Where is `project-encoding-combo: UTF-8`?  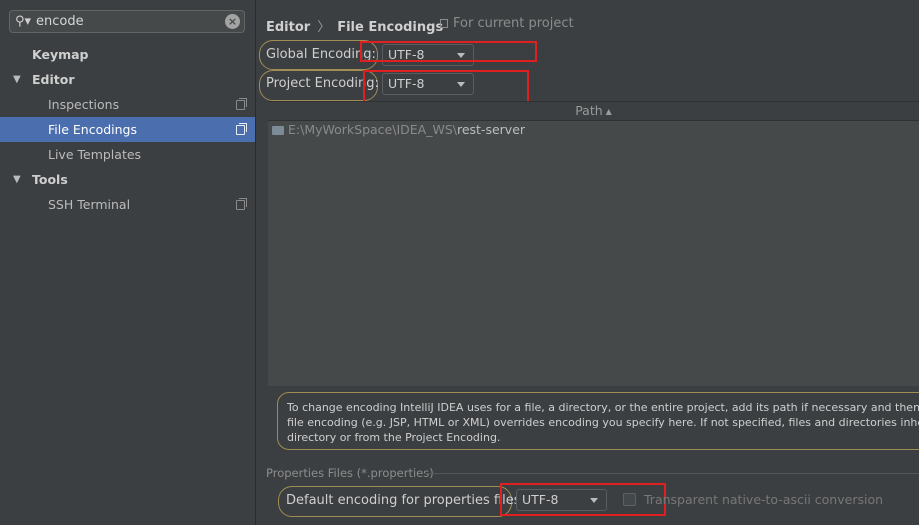
project-encoding-combo: UTF-8 is located at coordinates (428, 84).